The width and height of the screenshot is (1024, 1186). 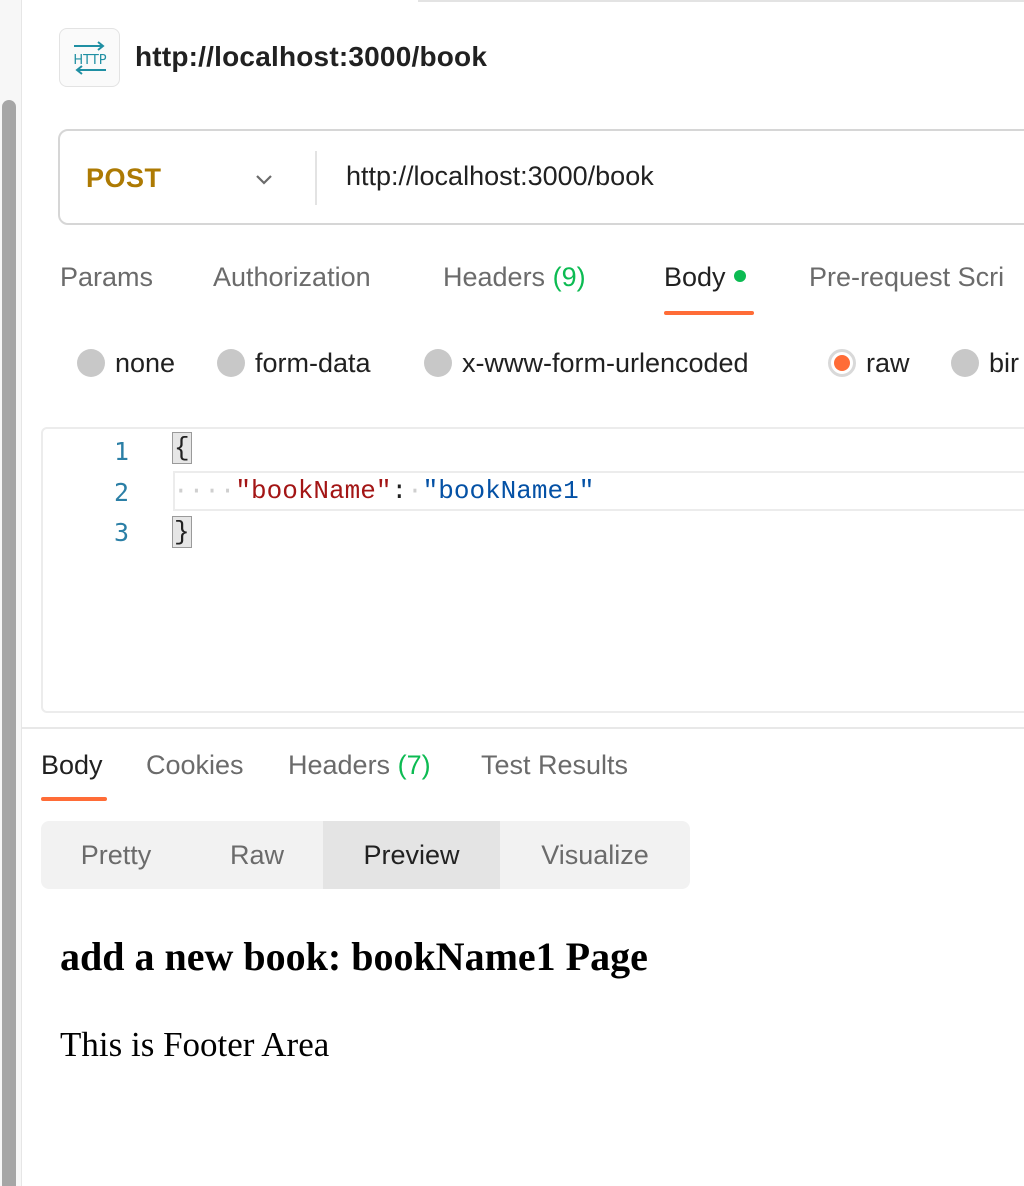 What do you see at coordinates (145, 362) in the screenshot?
I see `radio-none-label: none` at bounding box center [145, 362].